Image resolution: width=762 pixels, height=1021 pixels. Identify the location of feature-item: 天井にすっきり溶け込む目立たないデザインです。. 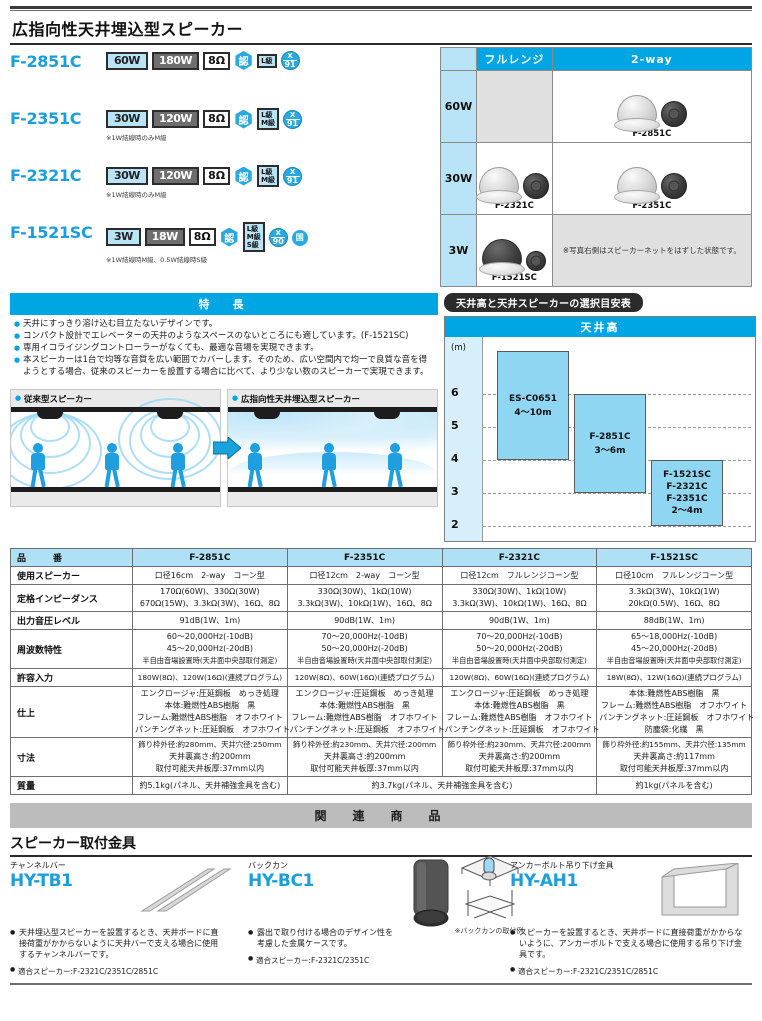
(224, 325).